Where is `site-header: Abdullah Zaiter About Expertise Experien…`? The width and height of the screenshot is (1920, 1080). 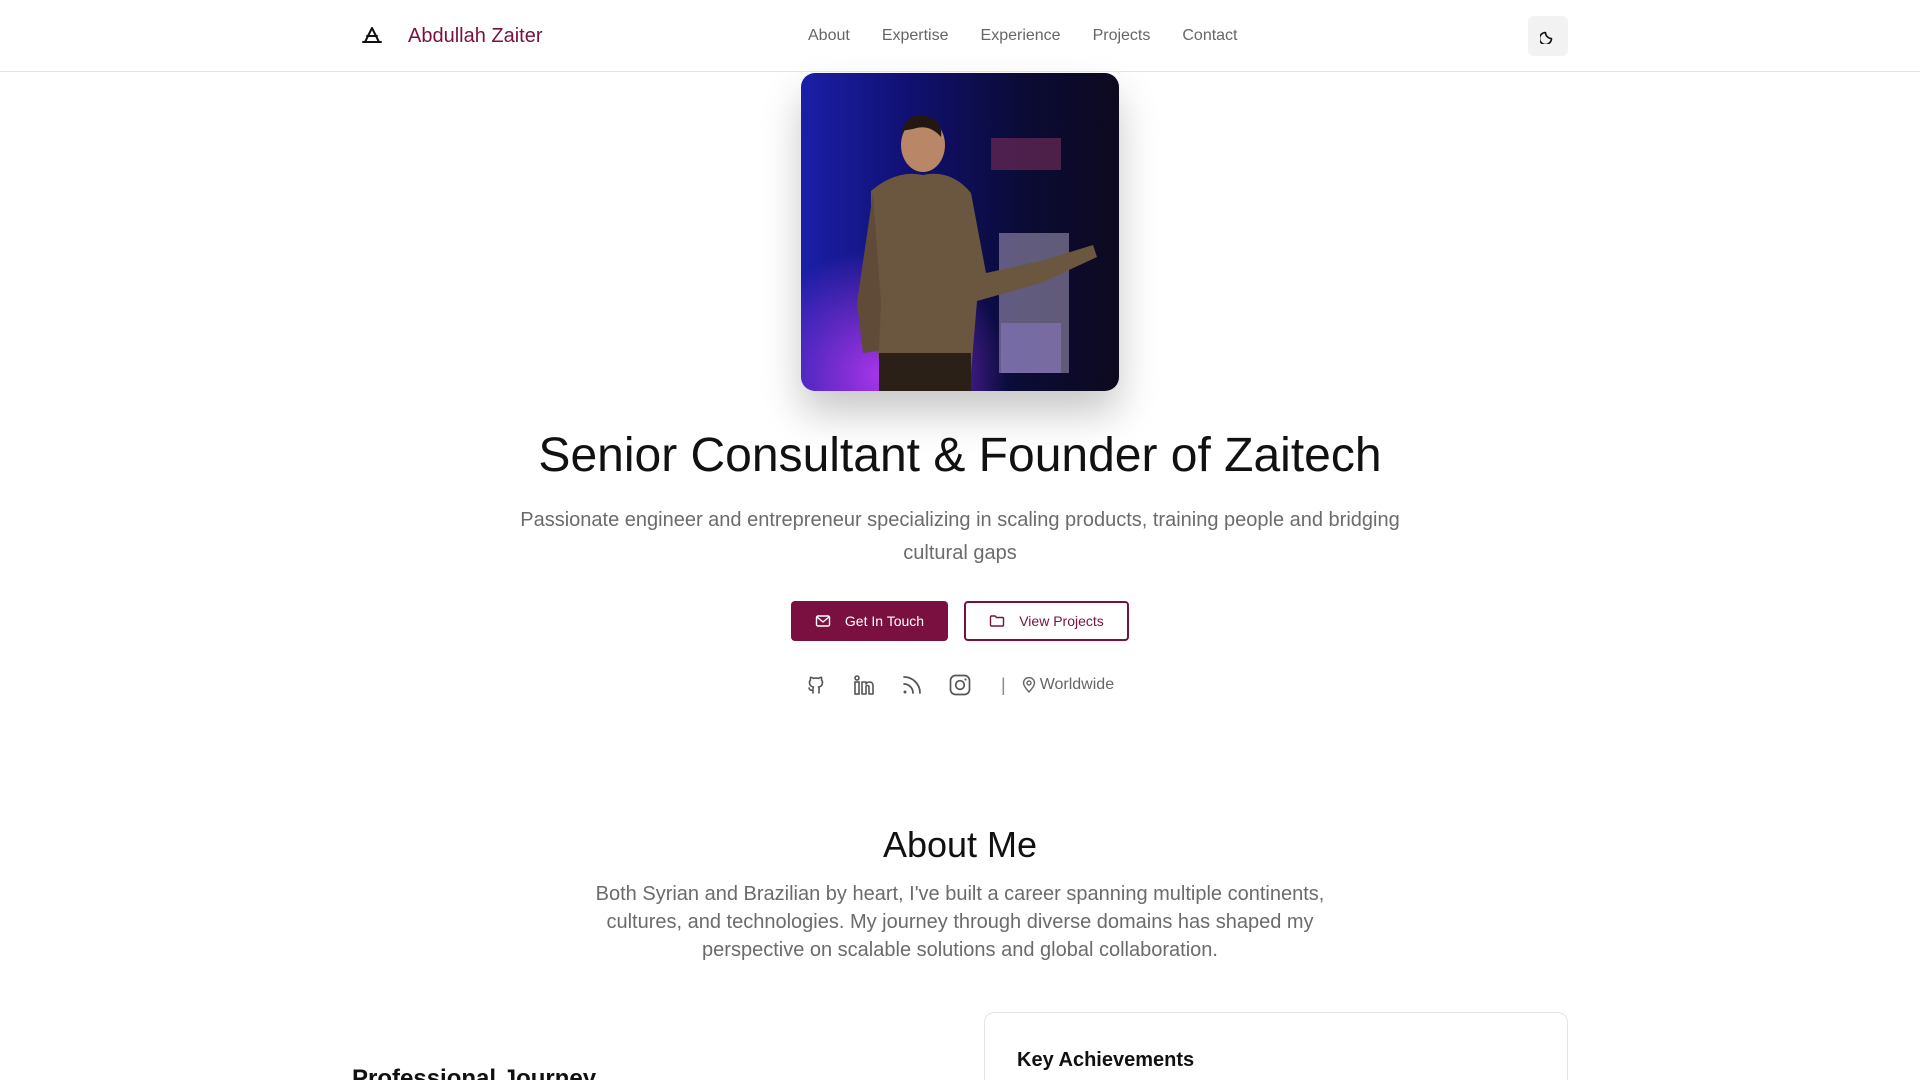 site-header: Abdullah Zaiter About Expertise Experien… is located at coordinates (960, 36).